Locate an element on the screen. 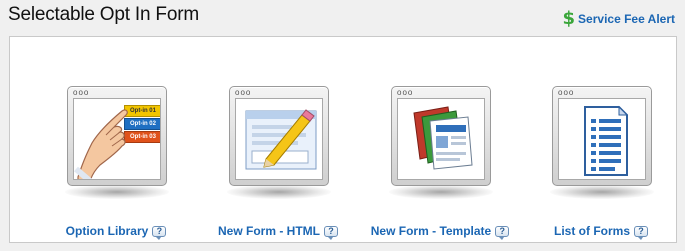 This screenshot has height=251, width=685. tile-new-form-html: ooo New Form - HTML ? is located at coordinates (278, 163).